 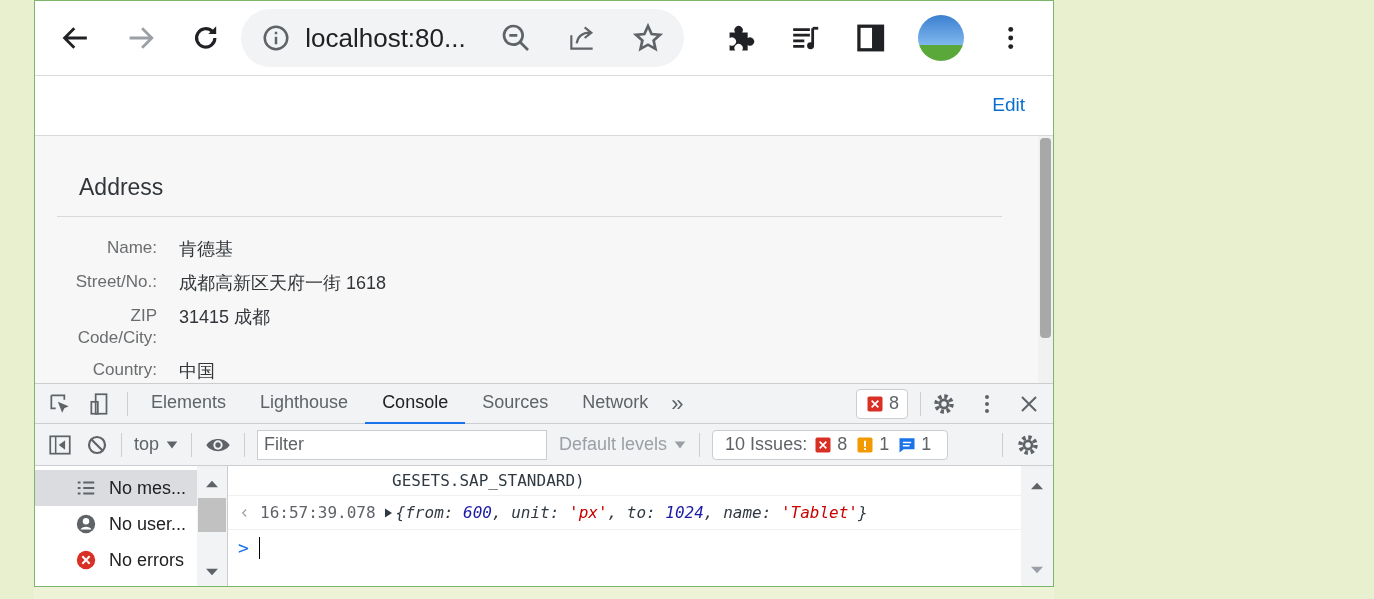 I want to click on field-label: Country:, so click(x=124, y=370).